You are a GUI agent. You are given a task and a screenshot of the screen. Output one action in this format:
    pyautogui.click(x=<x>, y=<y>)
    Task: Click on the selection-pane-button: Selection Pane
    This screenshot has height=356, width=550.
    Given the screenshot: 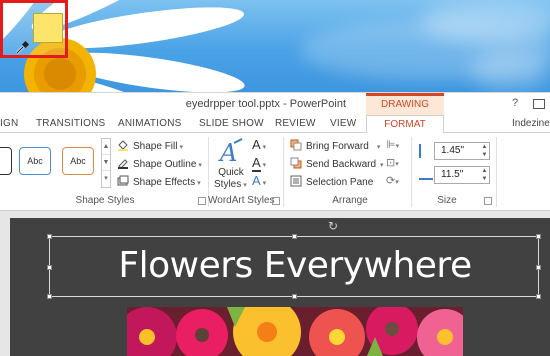 What is the action you would take?
    pyautogui.click(x=331, y=183)
    